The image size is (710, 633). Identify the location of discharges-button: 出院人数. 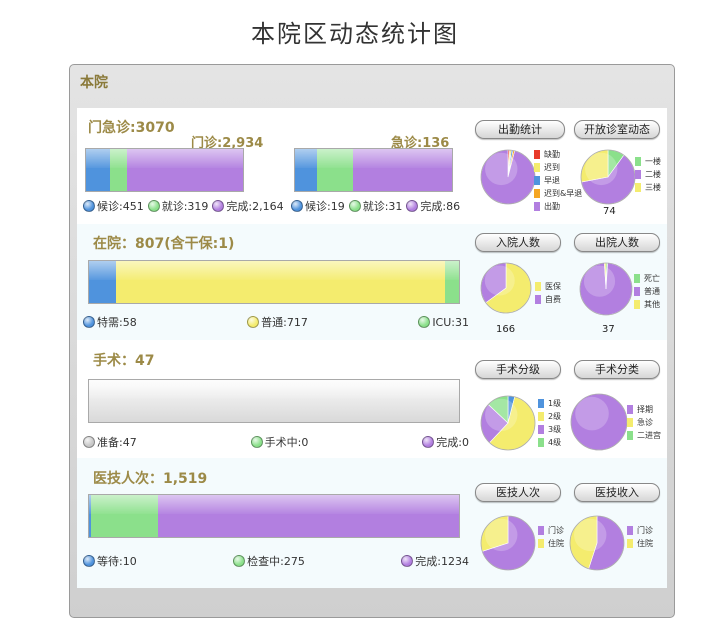
(617, 242).